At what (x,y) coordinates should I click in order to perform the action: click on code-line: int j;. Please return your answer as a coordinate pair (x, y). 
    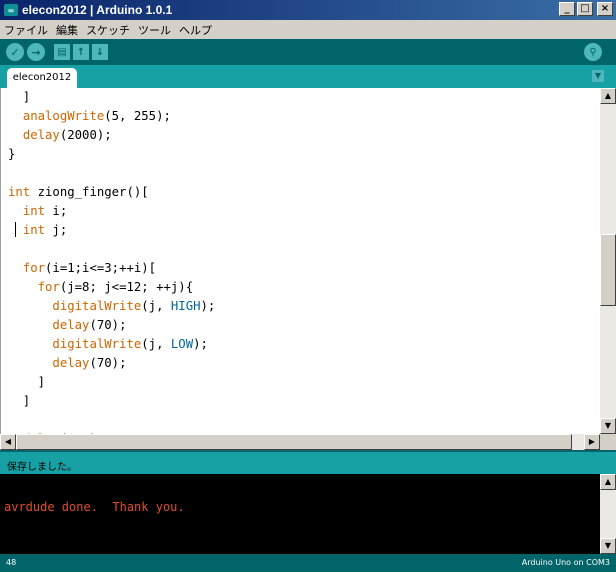
    Looking at the image, I should click on (111, 230).